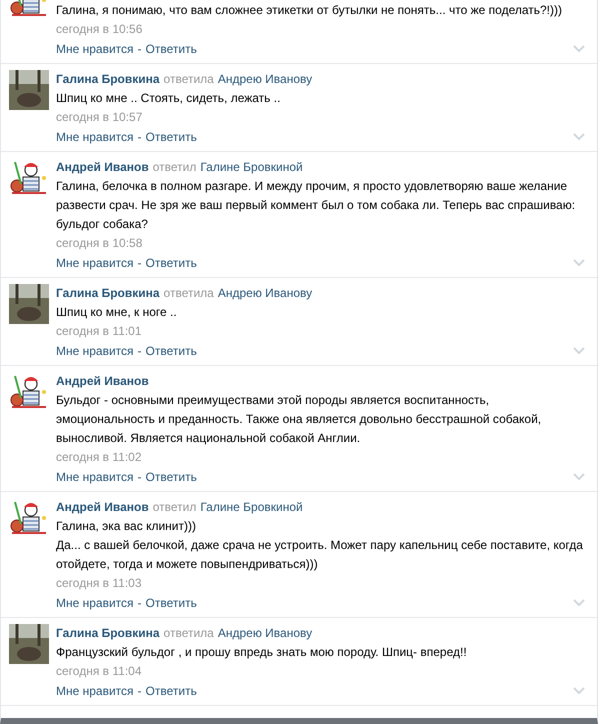 This screenshot has height=724, width=600. I want to click on comment-text: Шпиц ко мне, к ноге .., so click(117, 312).